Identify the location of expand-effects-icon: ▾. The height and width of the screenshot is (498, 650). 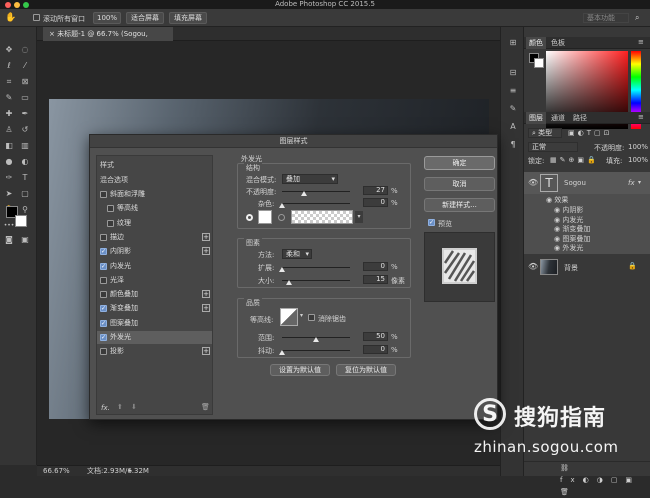
(639, 182).